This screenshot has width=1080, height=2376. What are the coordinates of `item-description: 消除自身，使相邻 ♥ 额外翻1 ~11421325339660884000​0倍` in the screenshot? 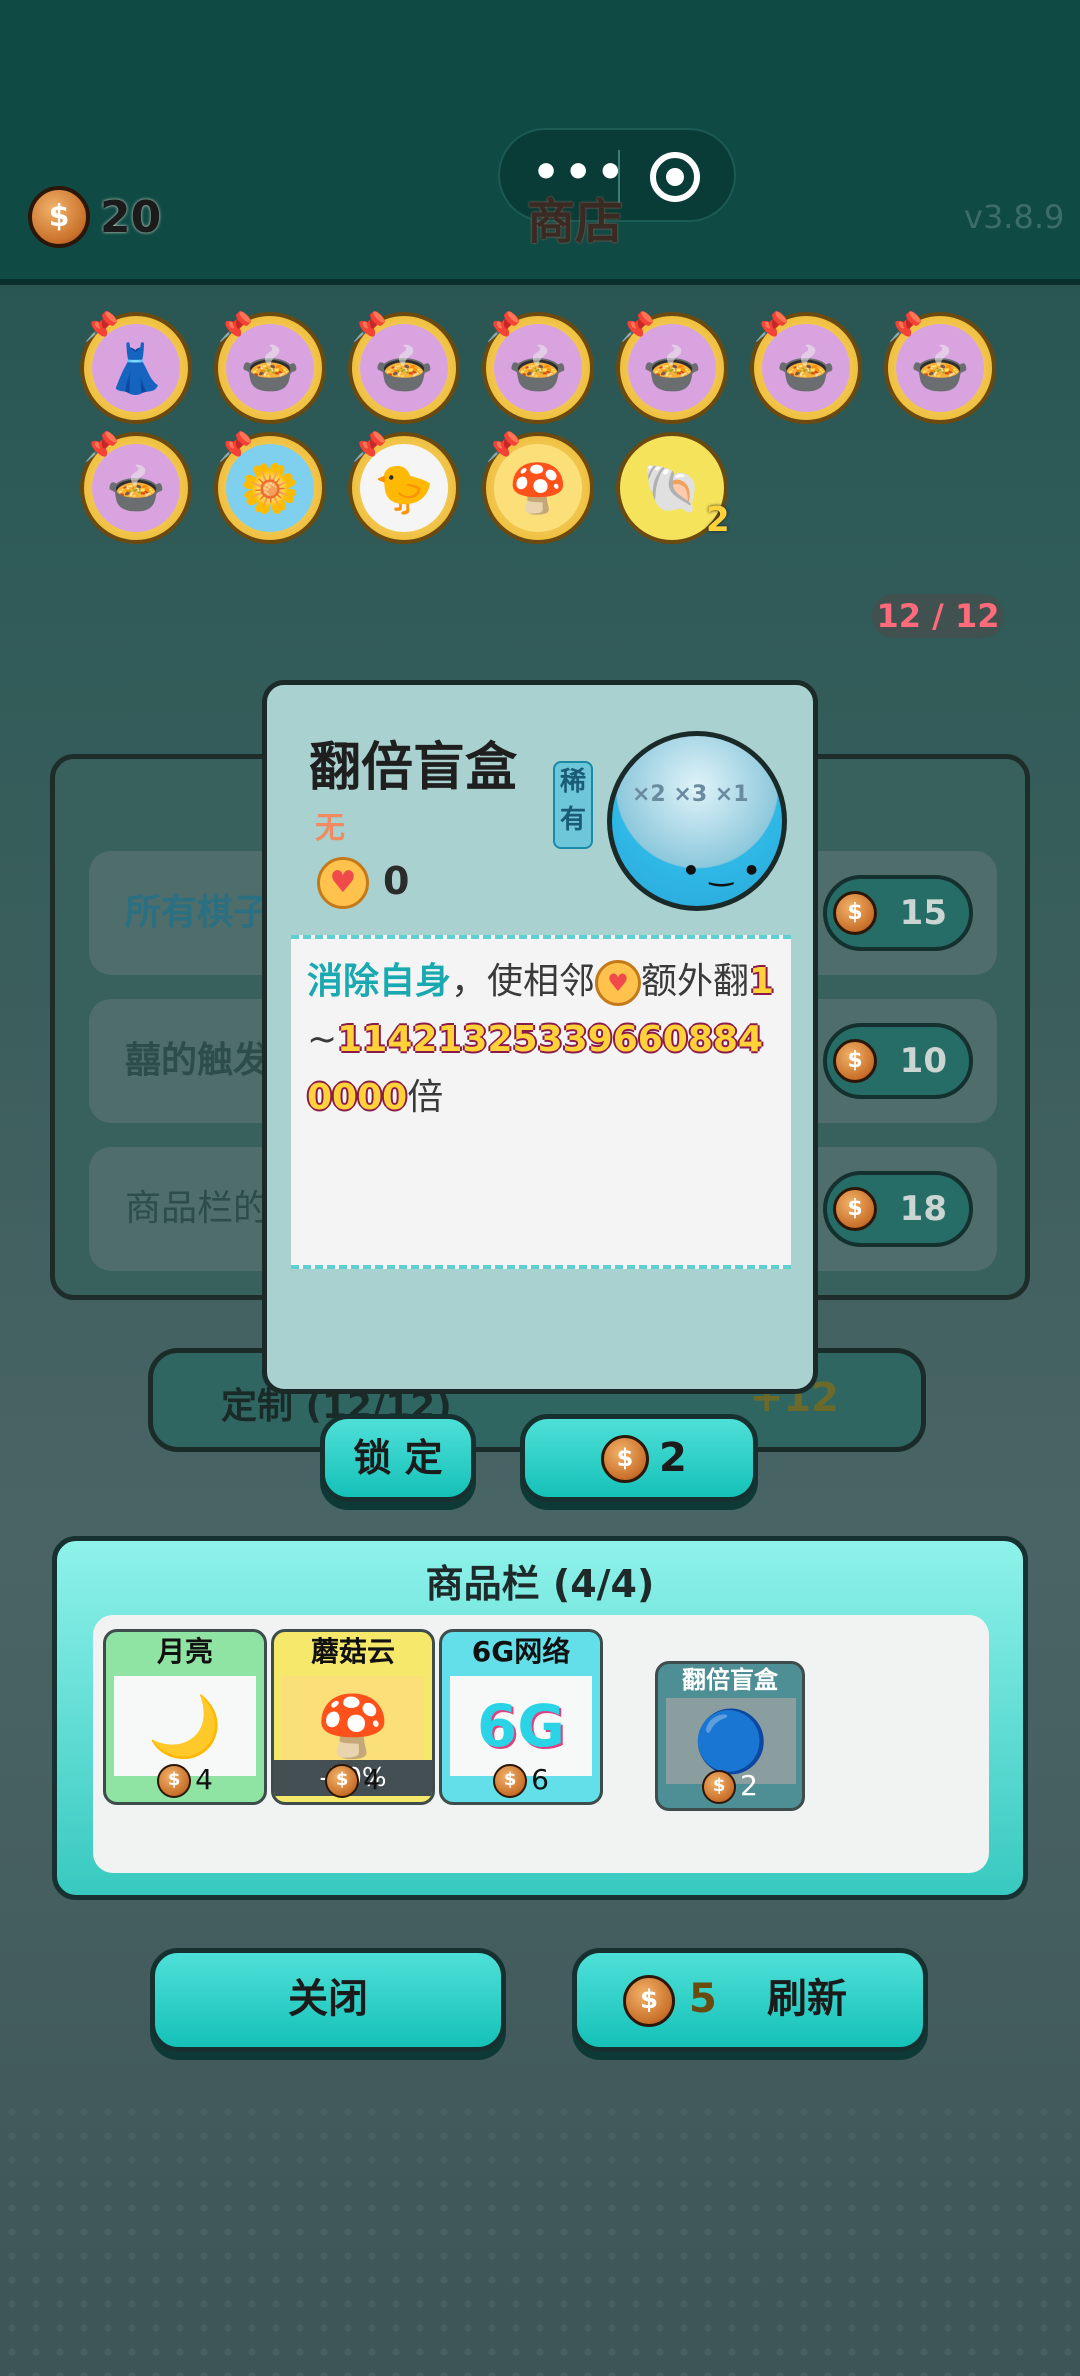 It's located at (541, 1102).